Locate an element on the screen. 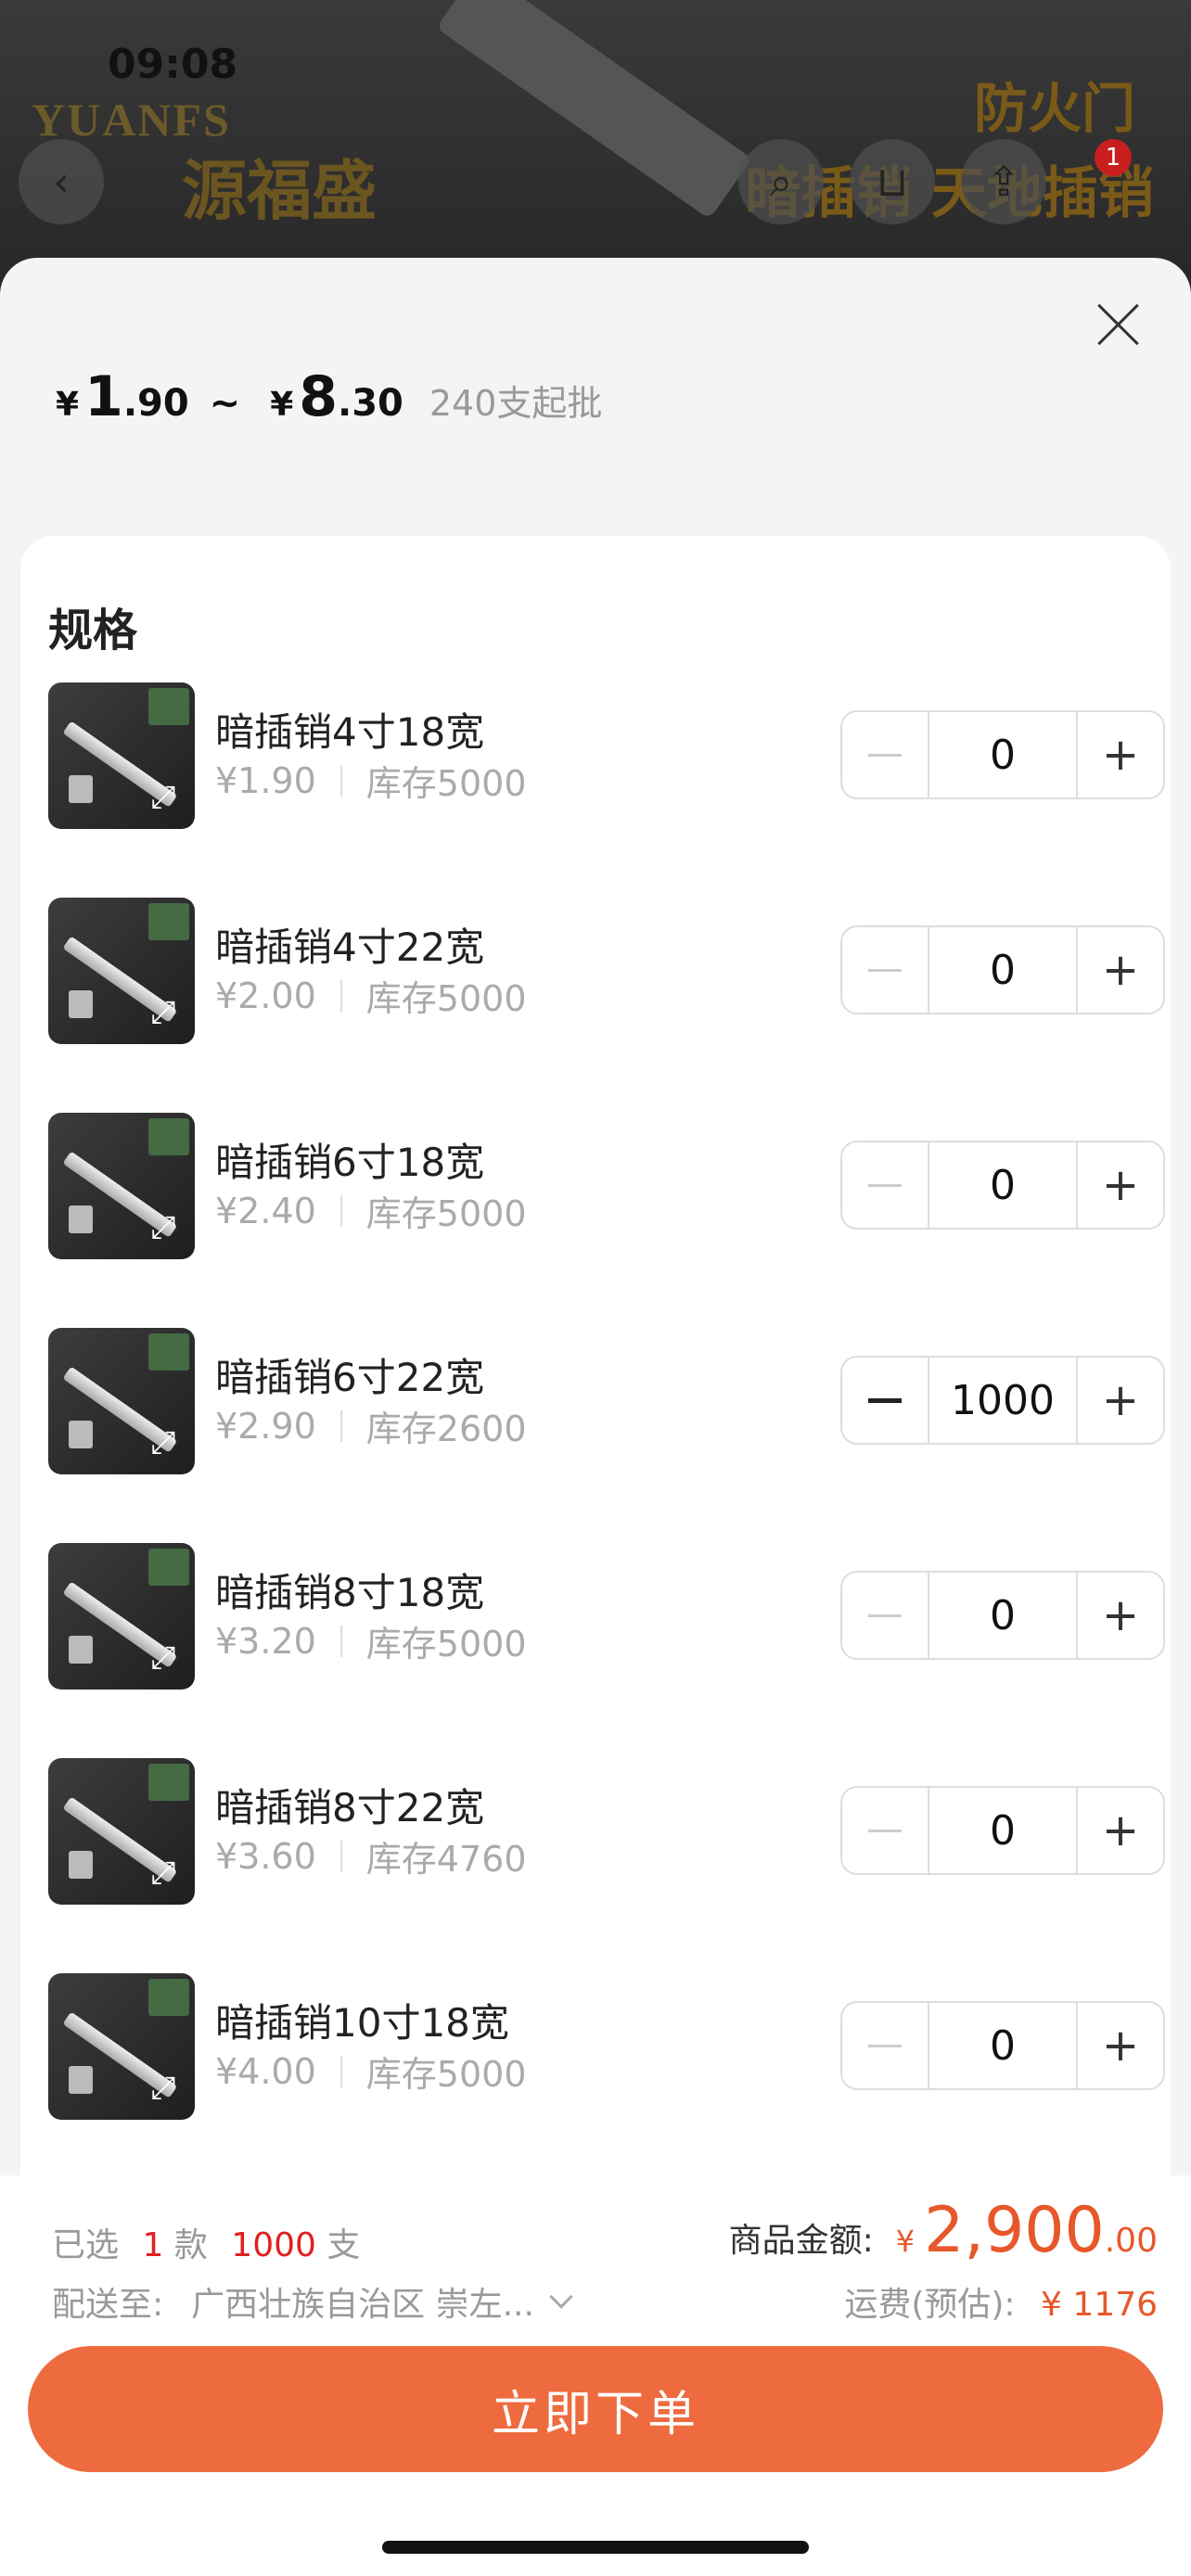 Image resolution: width=1191 pixels, height=2576 pixels. list-item: ⤢ 暗插销6寸22宽 ¥2.90 库存2600 1000 + is located at coordinates (606, 1402).